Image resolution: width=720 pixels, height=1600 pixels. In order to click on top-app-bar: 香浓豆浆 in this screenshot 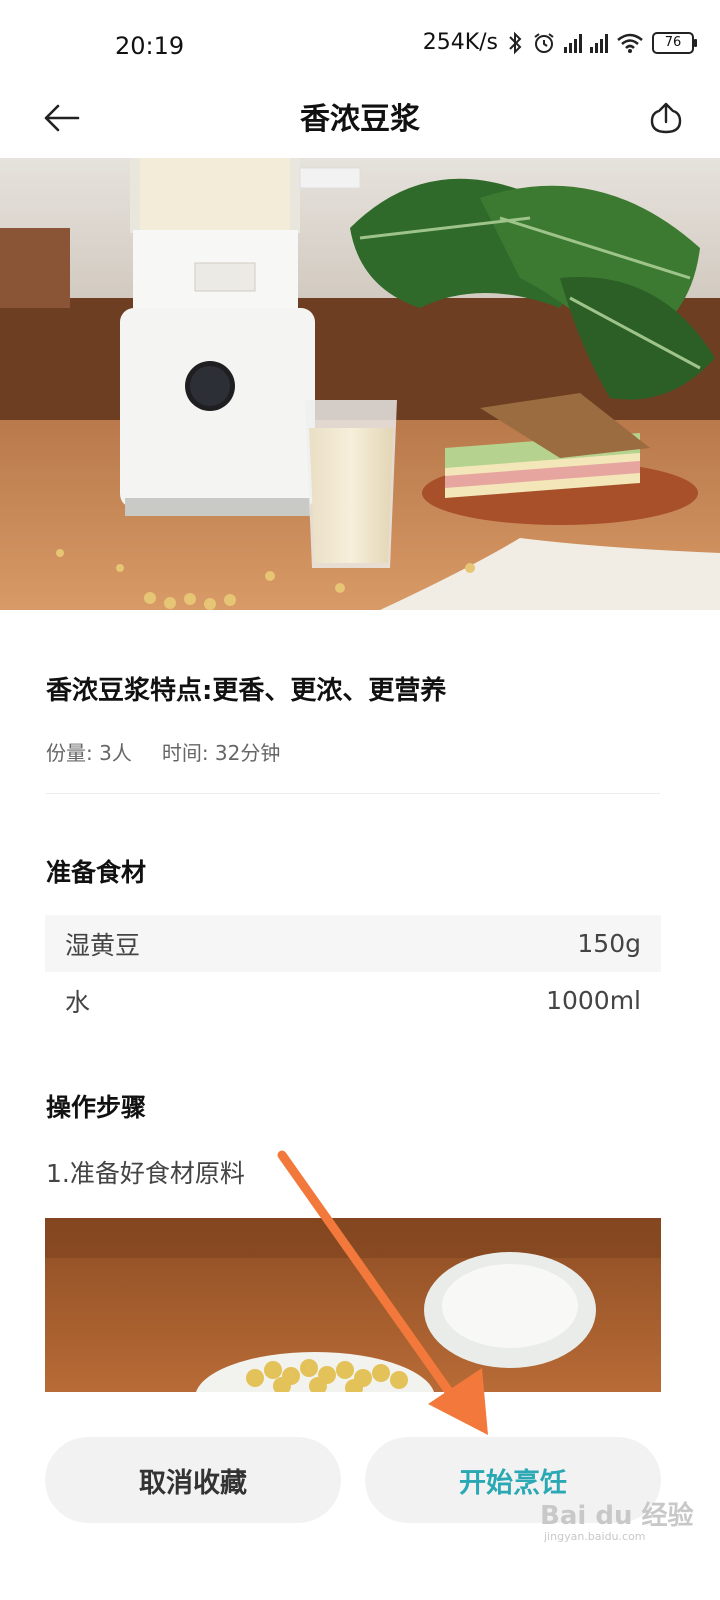, I will do `click(360, 119)`.